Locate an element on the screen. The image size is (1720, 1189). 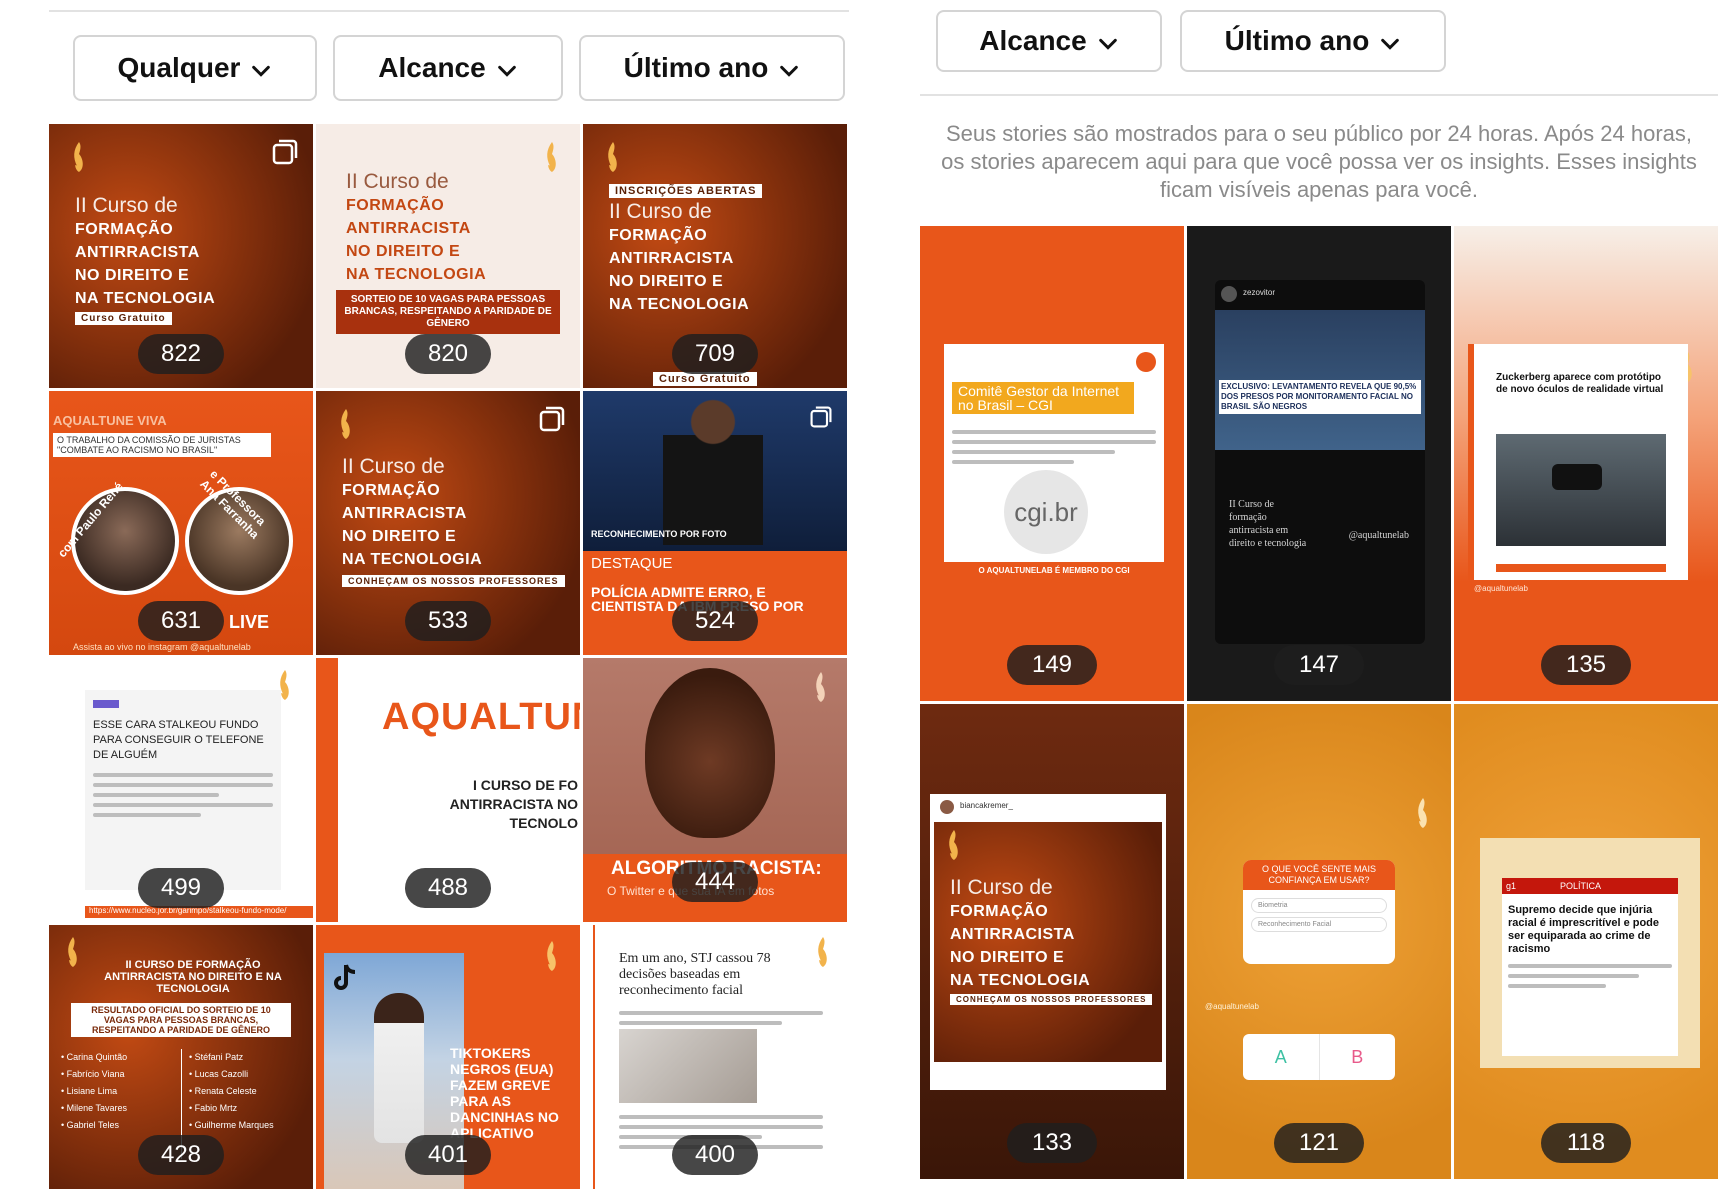
post-top-badge: INSCRIÇÕES ABERTAS is located at coordinates (686, 191).